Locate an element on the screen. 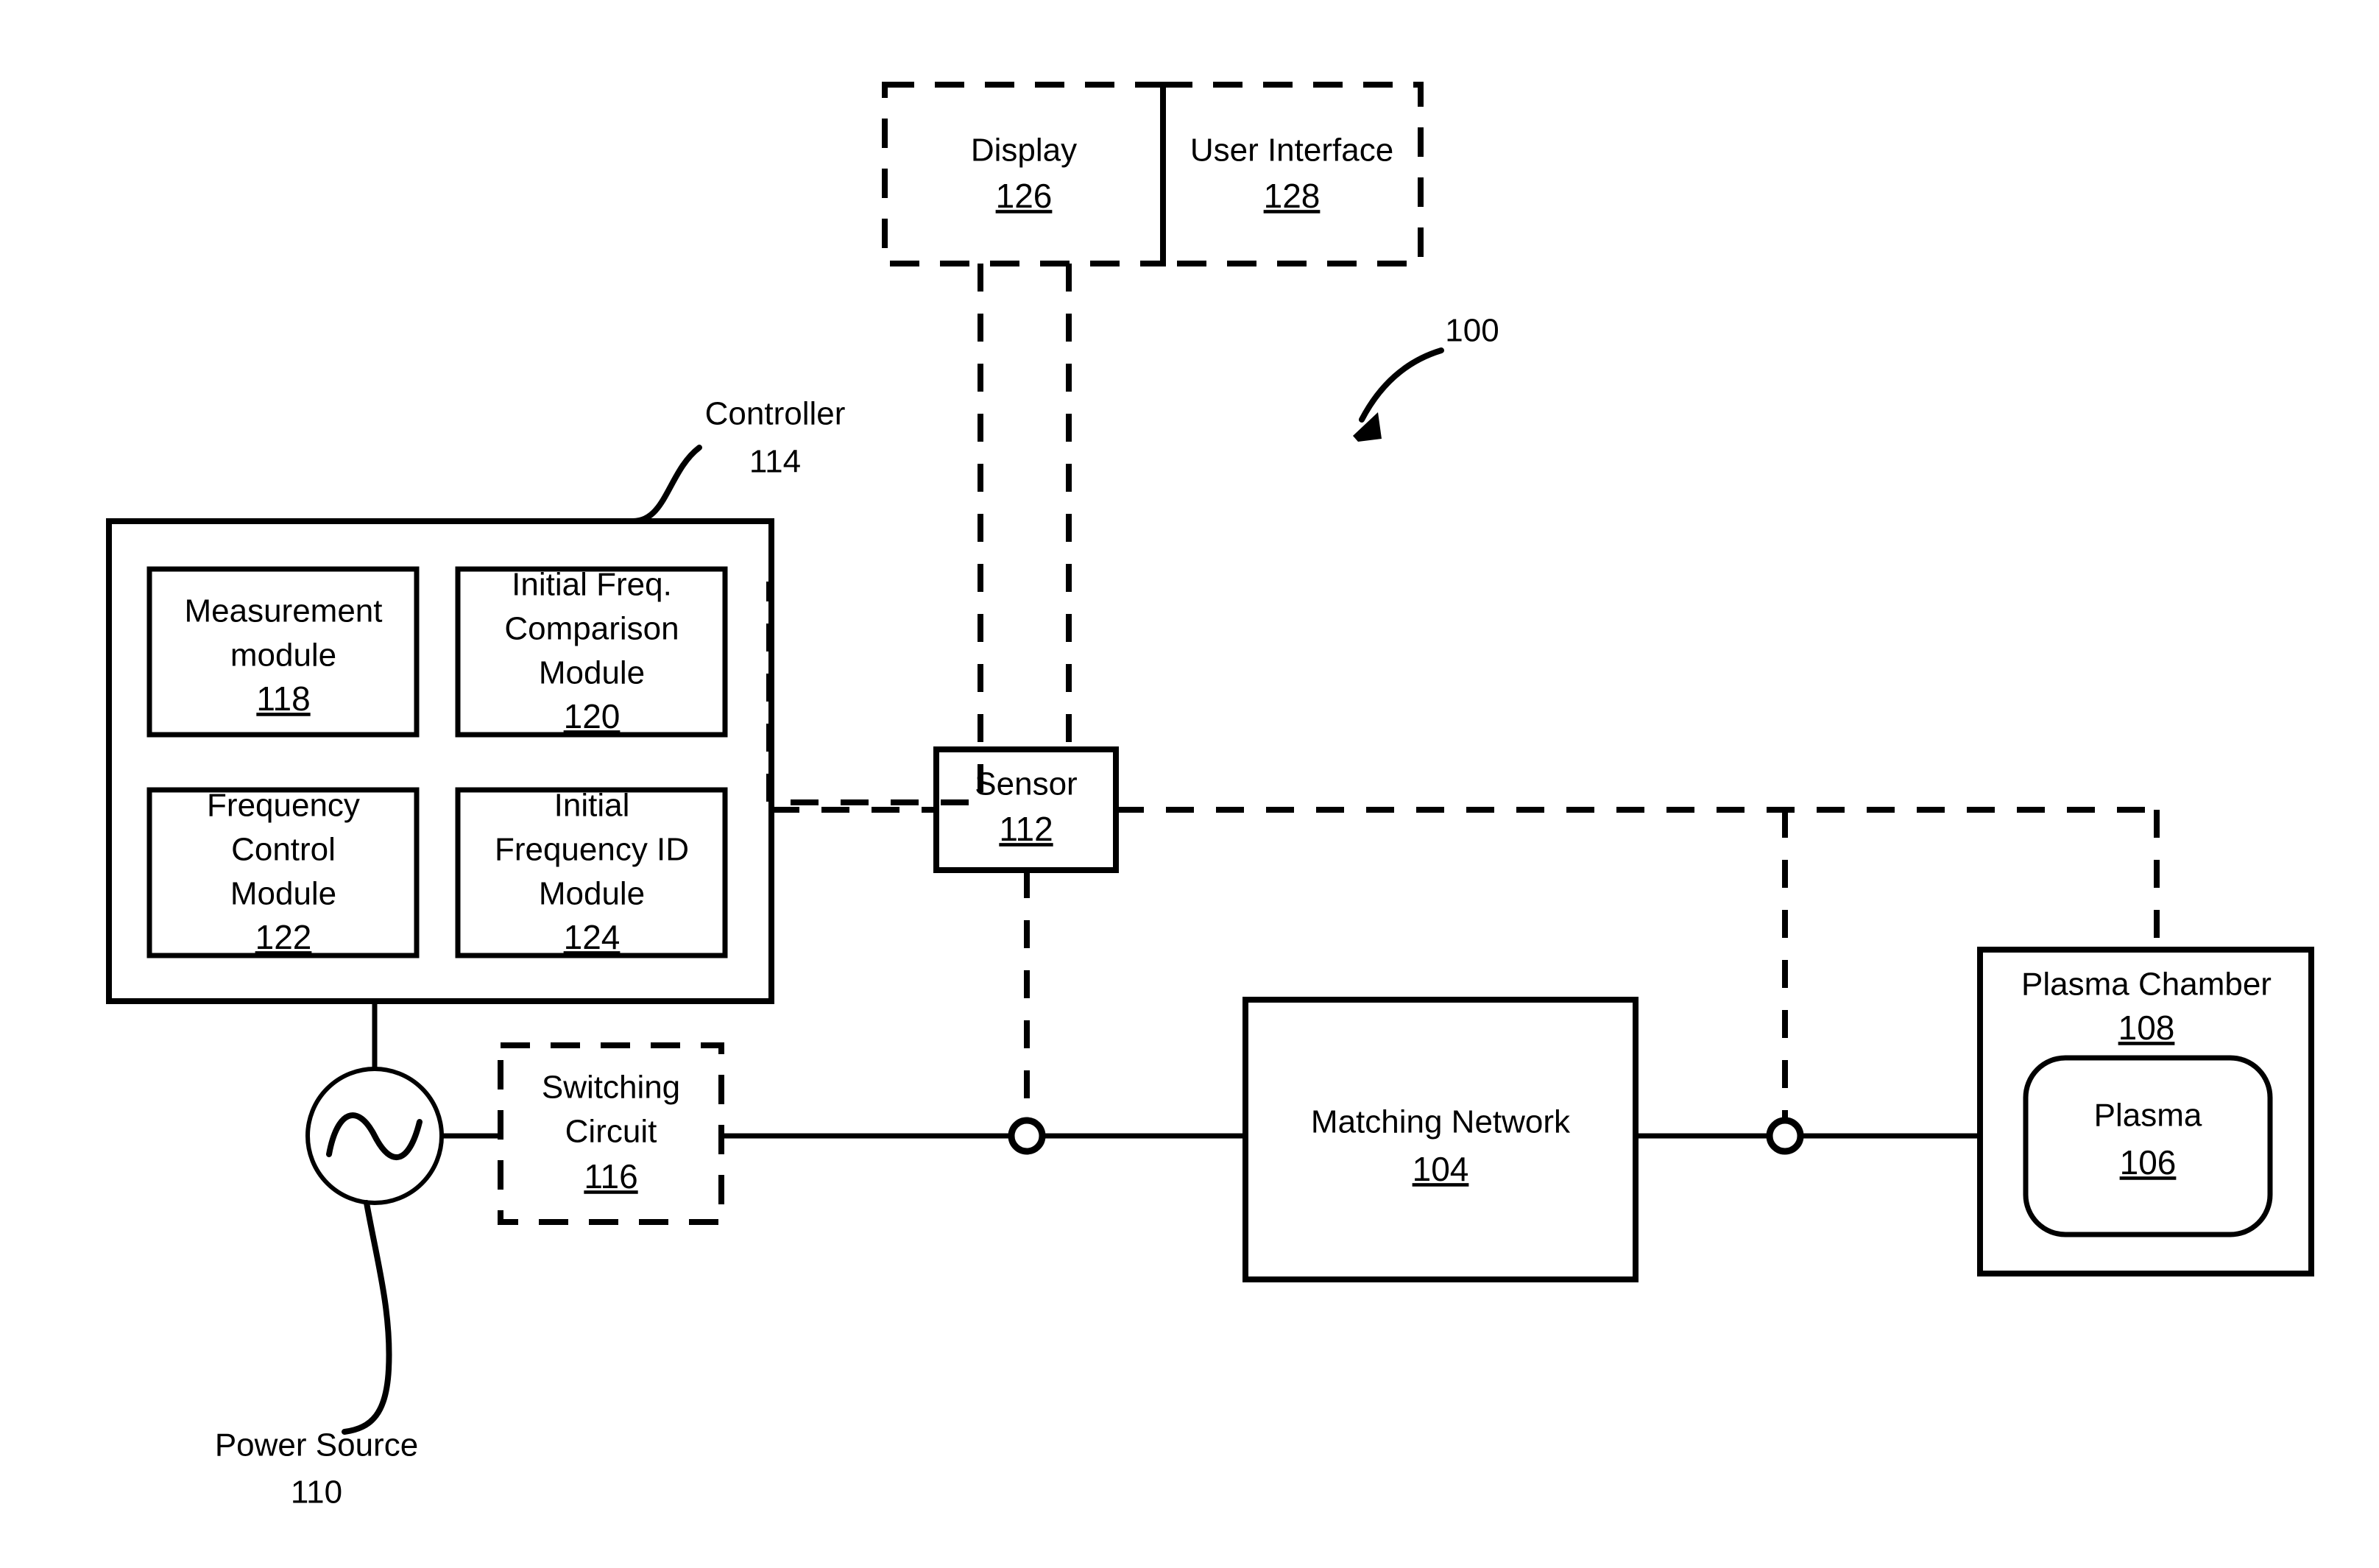 The image size is (2379, 1568). display-ref: 126 is located at coordinates (1024, 196).